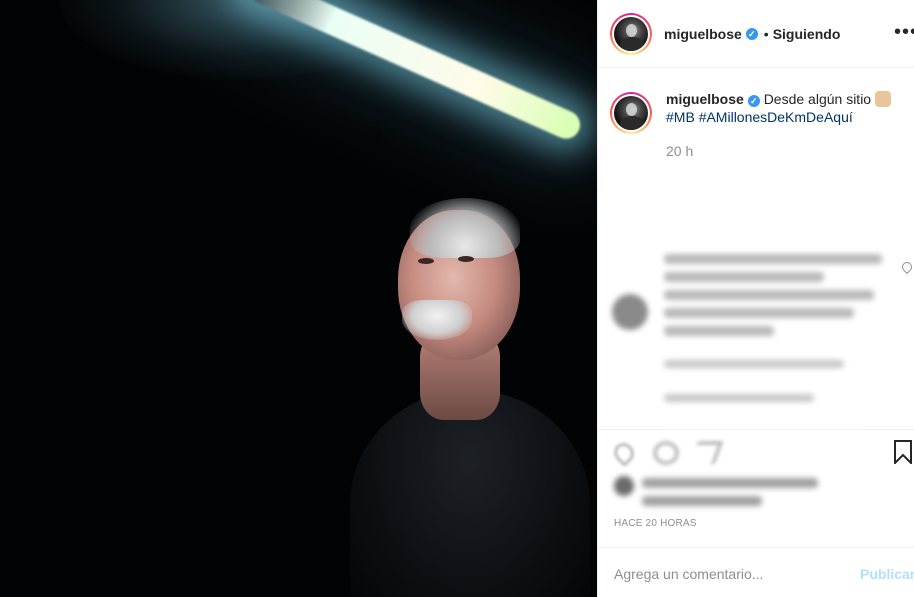  I want to click on raised-hand-emoji-icon, so click(883, 99).